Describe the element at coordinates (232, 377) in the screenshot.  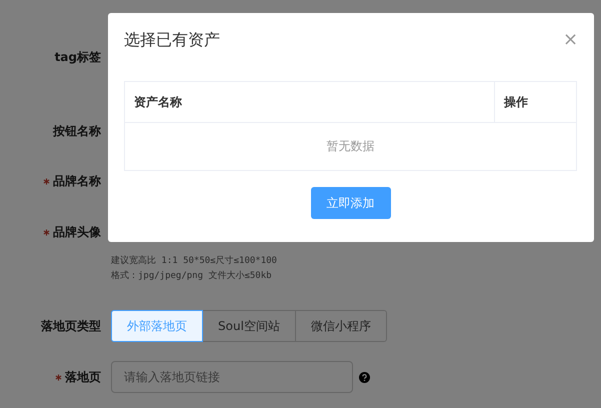
I see `input-field: 请输入落地页链接` at that location.